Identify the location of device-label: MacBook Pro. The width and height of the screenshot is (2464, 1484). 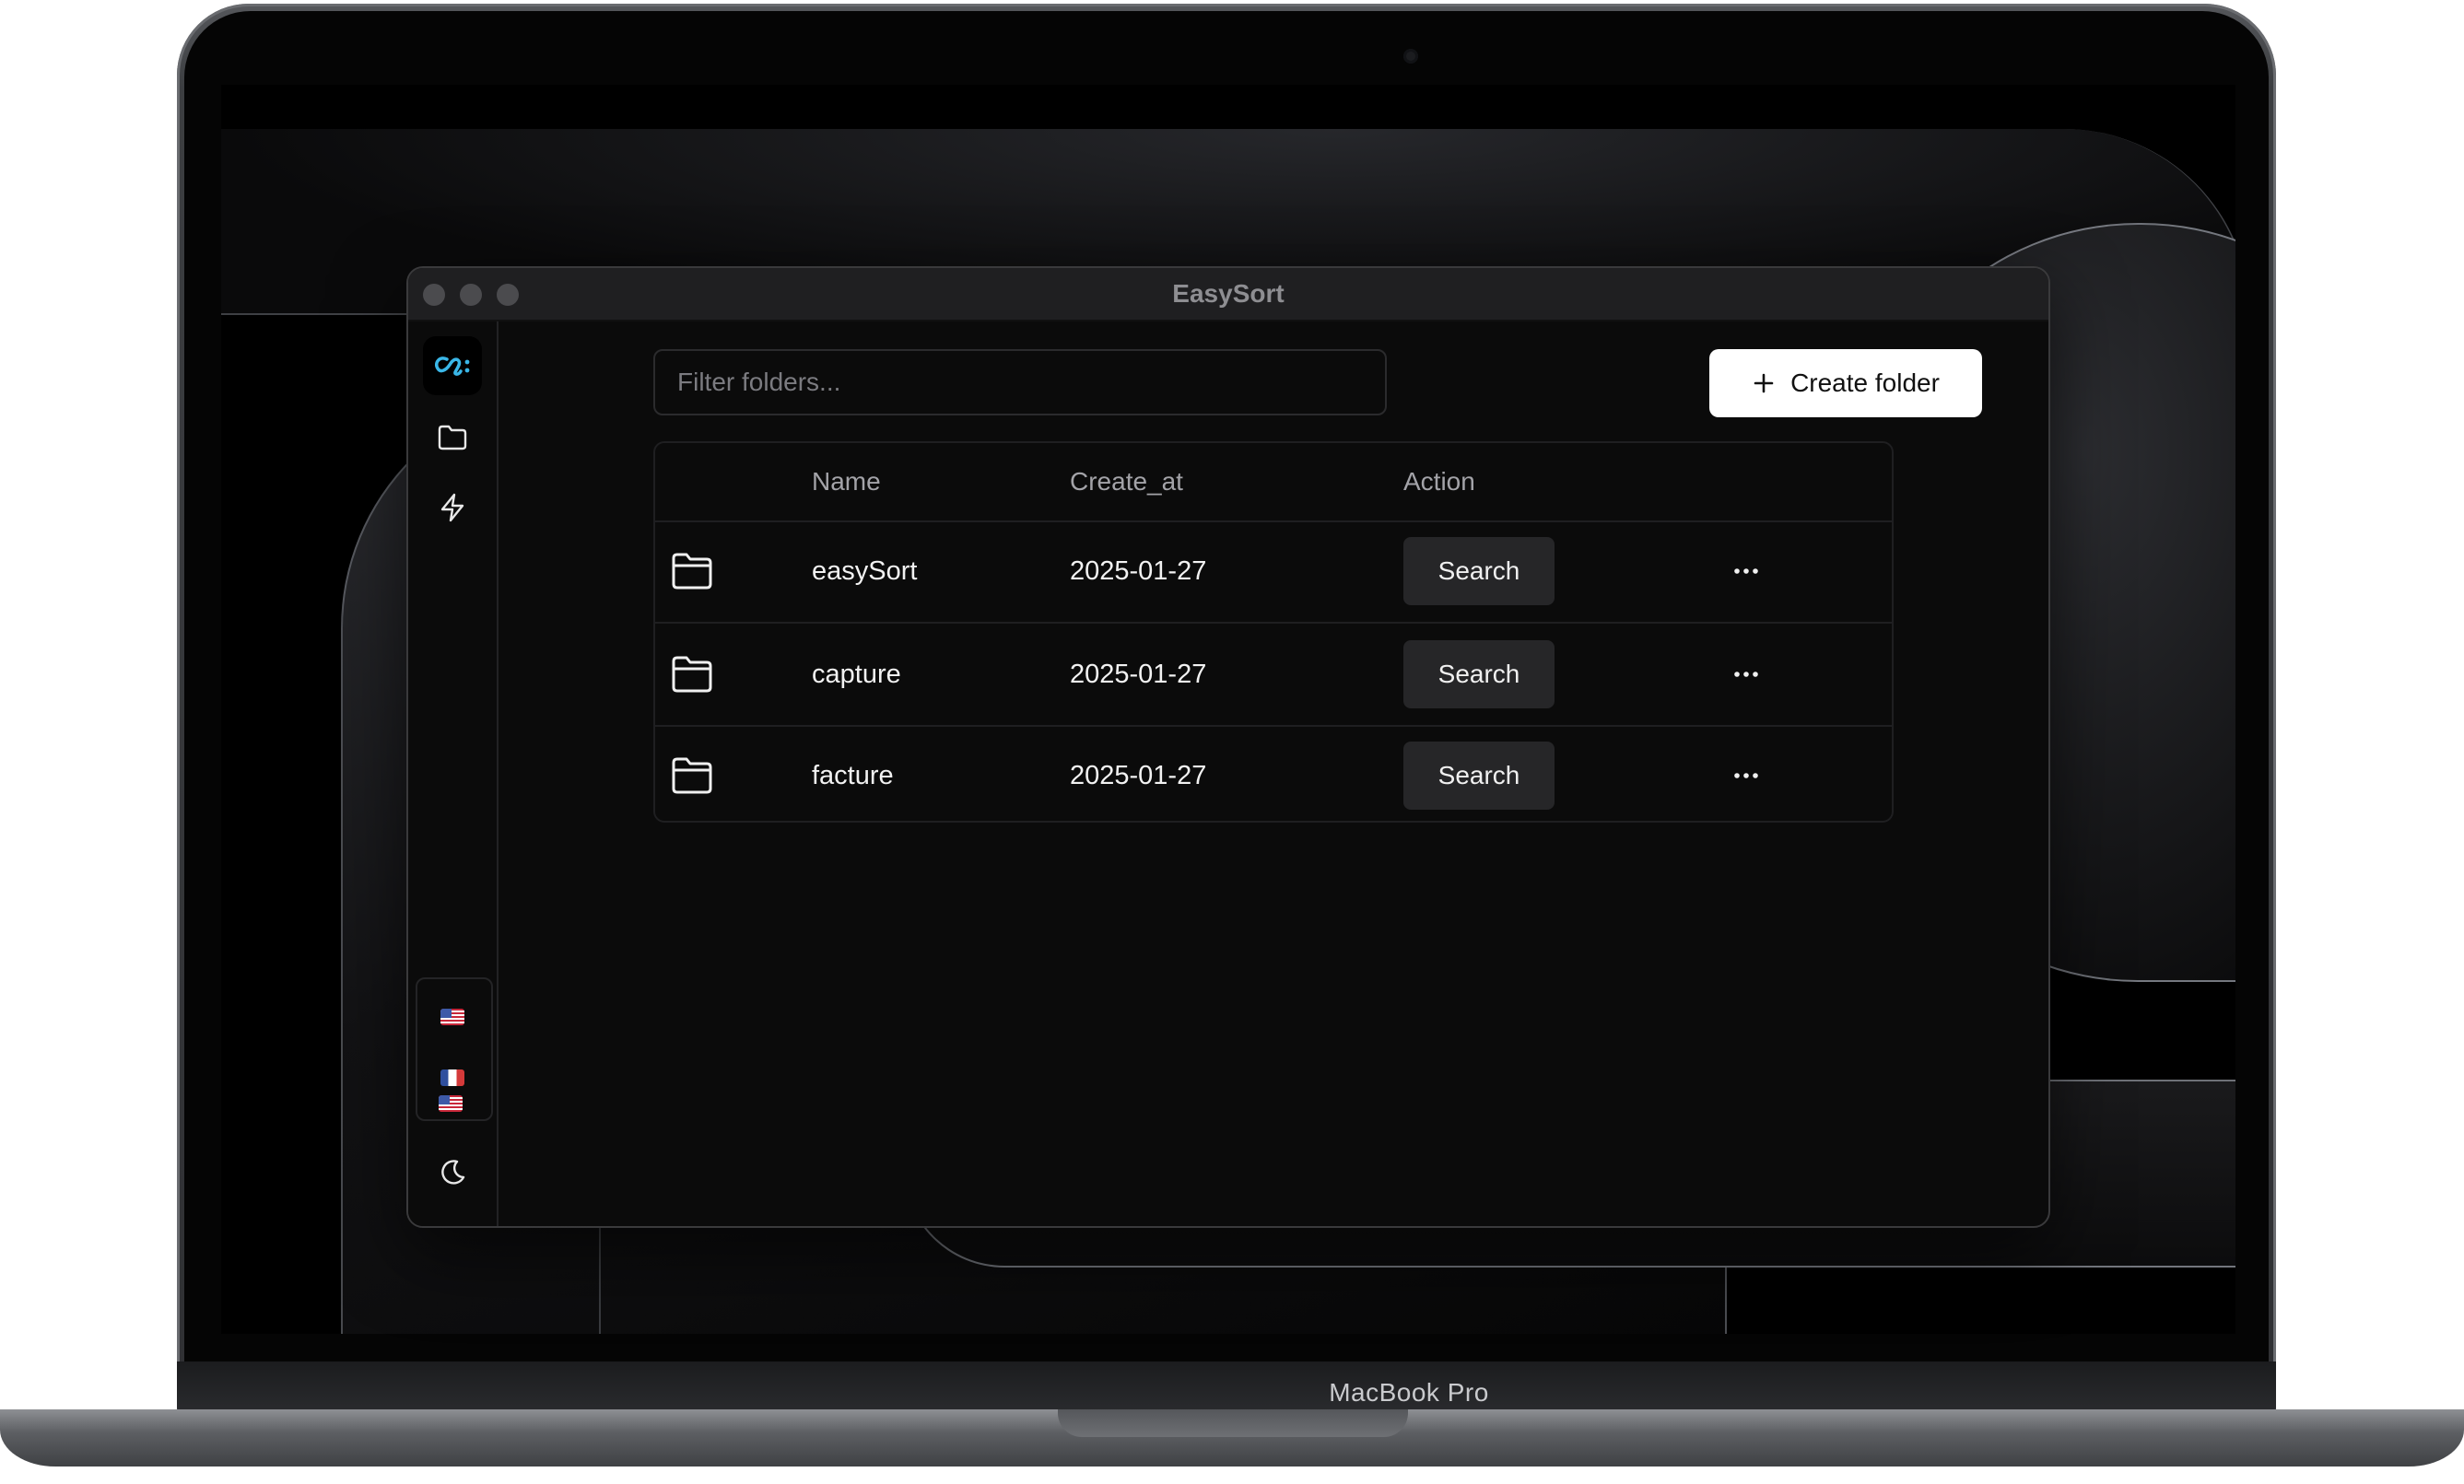
(1409, 1392).